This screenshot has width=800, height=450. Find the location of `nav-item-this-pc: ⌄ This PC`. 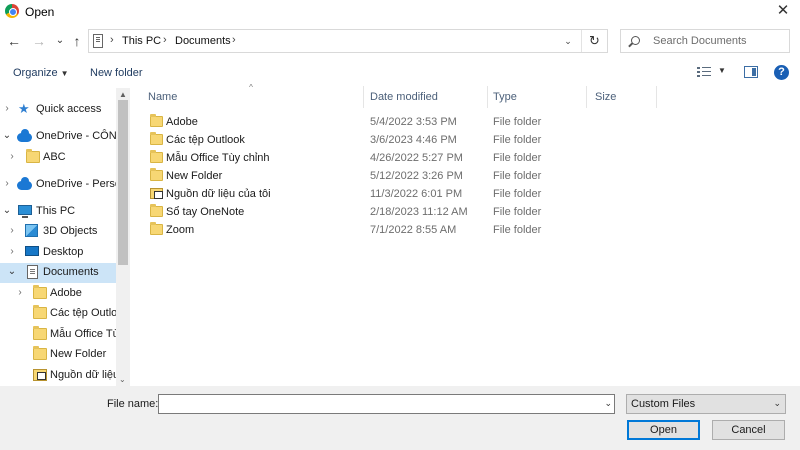

nav-item-this-pc: ⌄ This PC is located at coordinates (58, 212).